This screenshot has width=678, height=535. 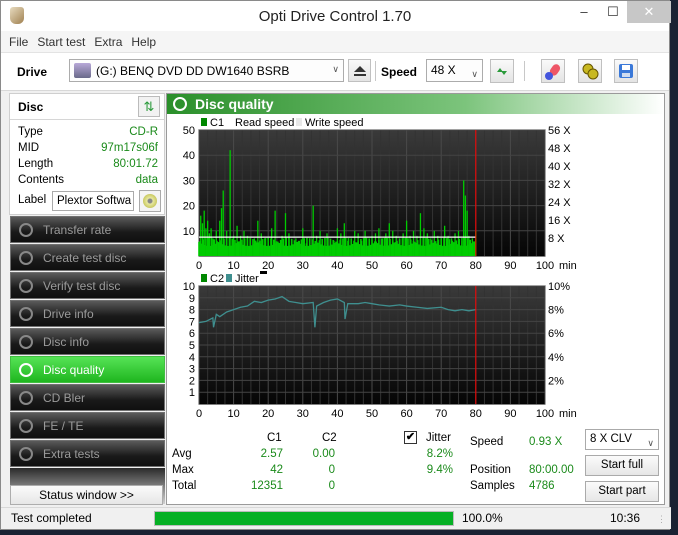 I want to click on maximize-button: ☐, so click(x=613, y=12).